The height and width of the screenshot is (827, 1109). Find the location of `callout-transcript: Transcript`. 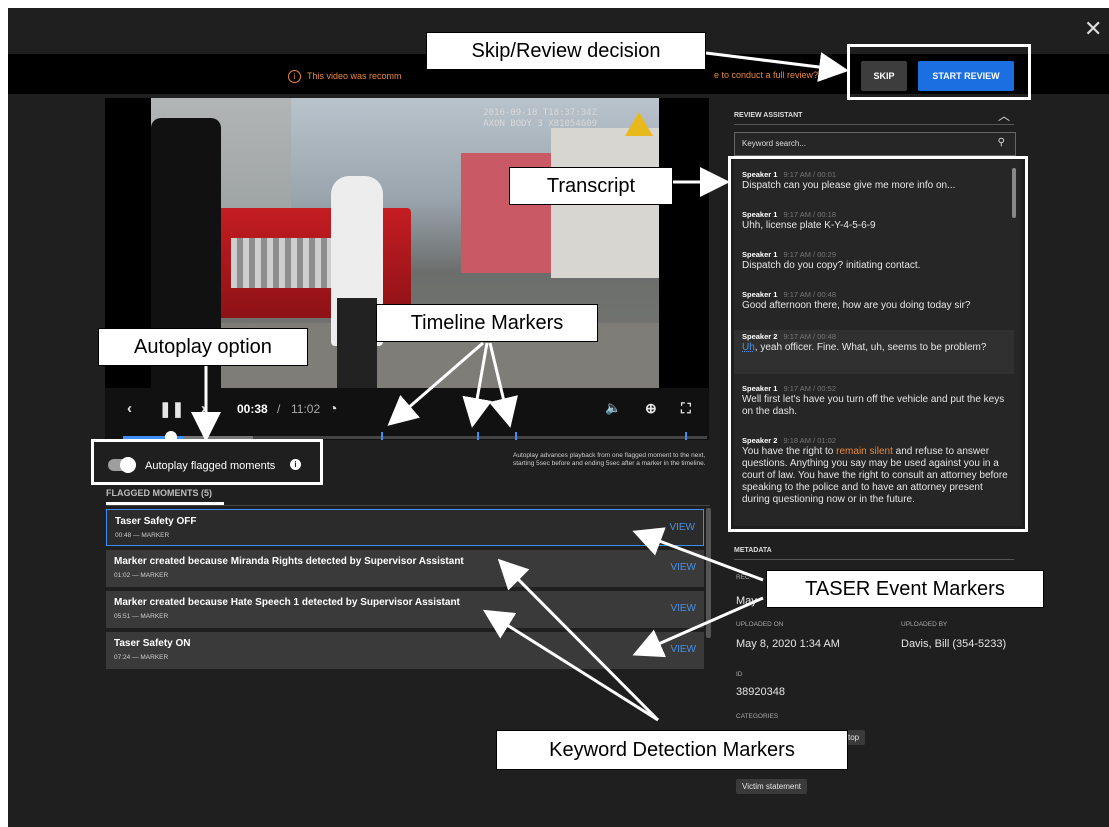

callout-transcript: Transcript is located at coordinates (591, 186).